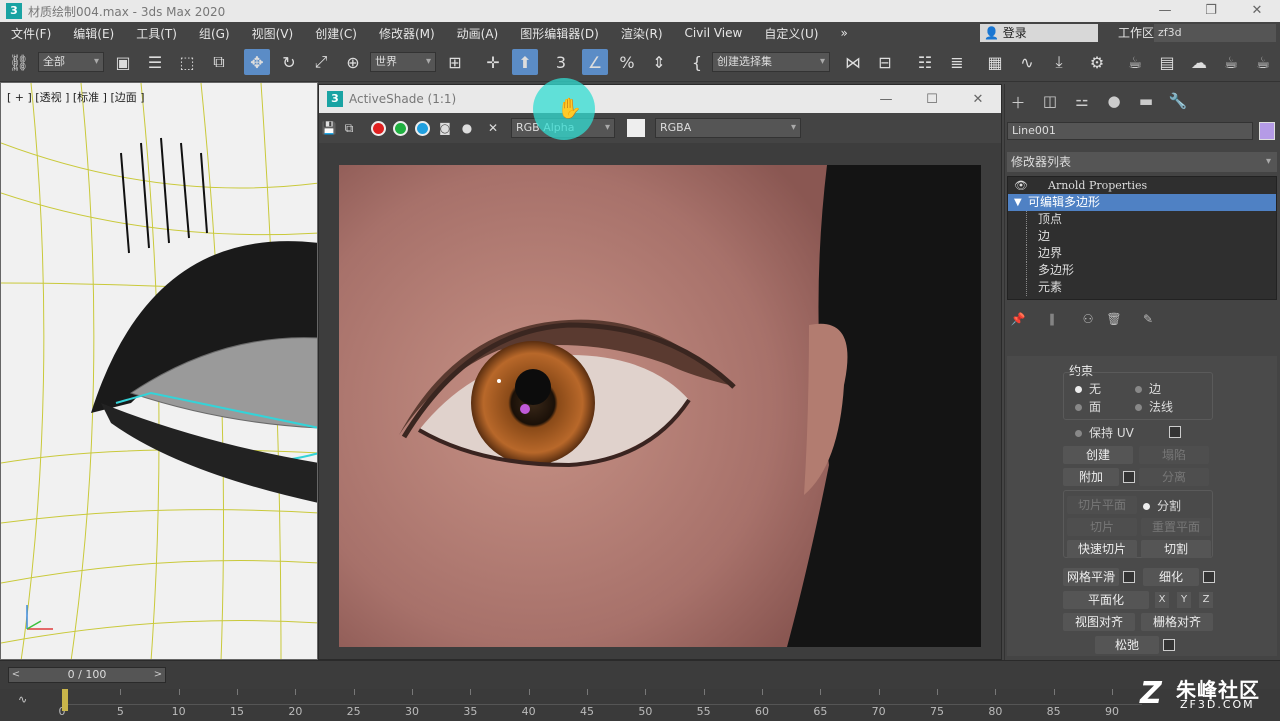  What do you see at coordinates (1039, 33) in the screenshot?
I see `login-dropdown: 👤 登录` at bounding box center [1039, 33].